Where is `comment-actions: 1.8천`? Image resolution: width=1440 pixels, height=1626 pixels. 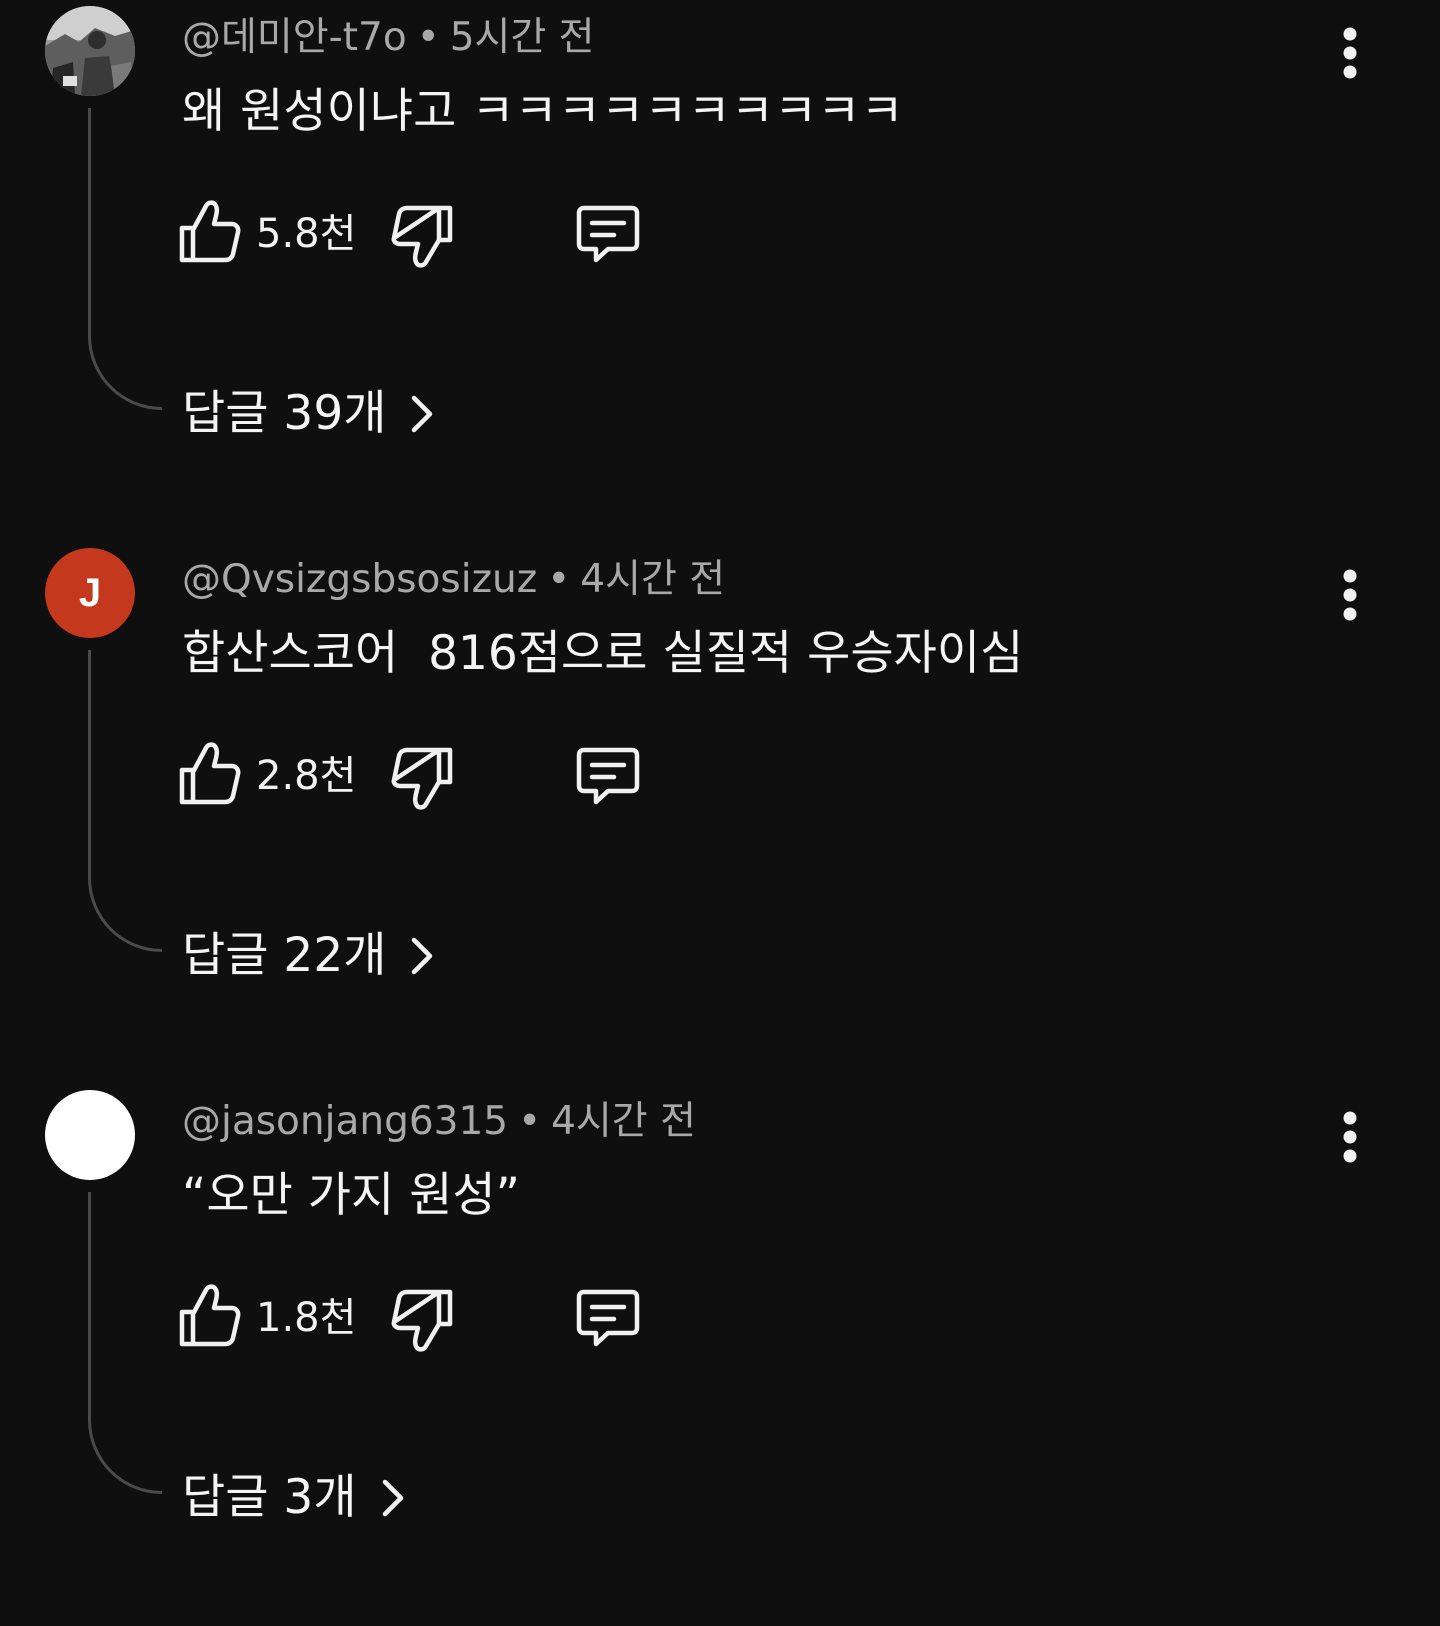 comment-actions: 1.8천 is located at coordinates (438, 1318).